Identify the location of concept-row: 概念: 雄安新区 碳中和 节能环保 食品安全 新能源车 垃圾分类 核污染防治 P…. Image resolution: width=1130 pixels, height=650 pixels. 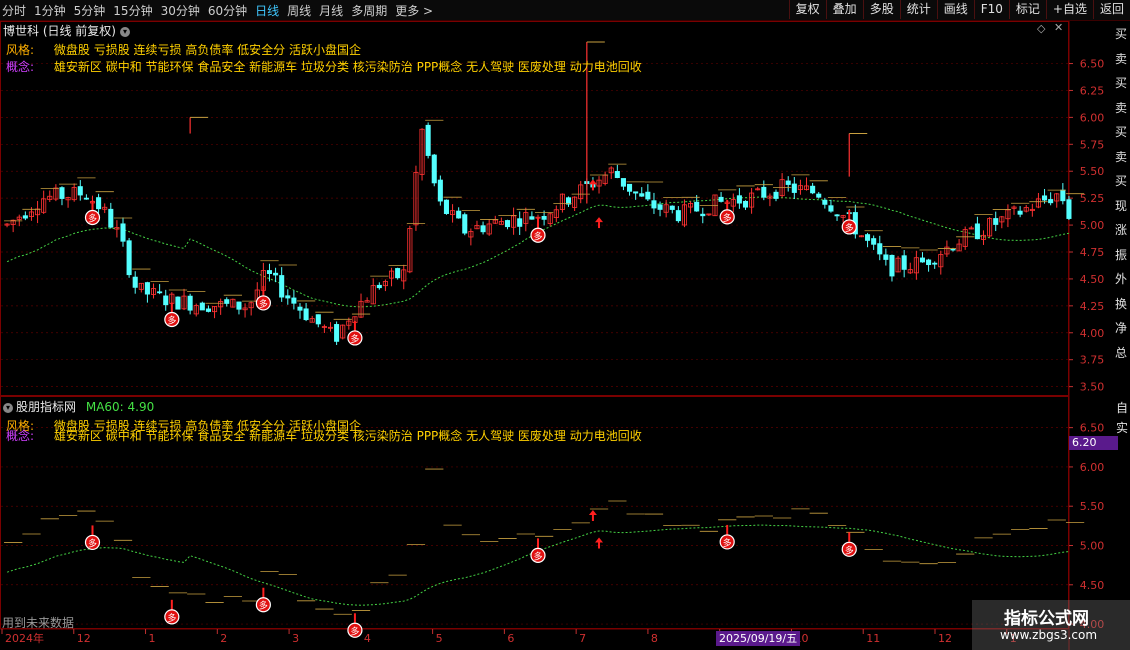
(324, 66).